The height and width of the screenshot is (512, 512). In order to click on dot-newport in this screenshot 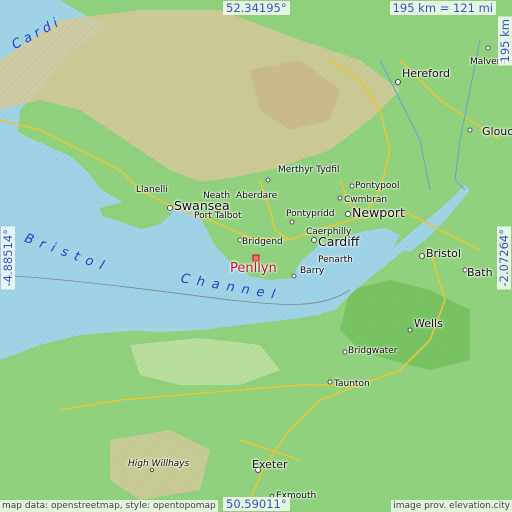, I will do `click(348, 214)`.